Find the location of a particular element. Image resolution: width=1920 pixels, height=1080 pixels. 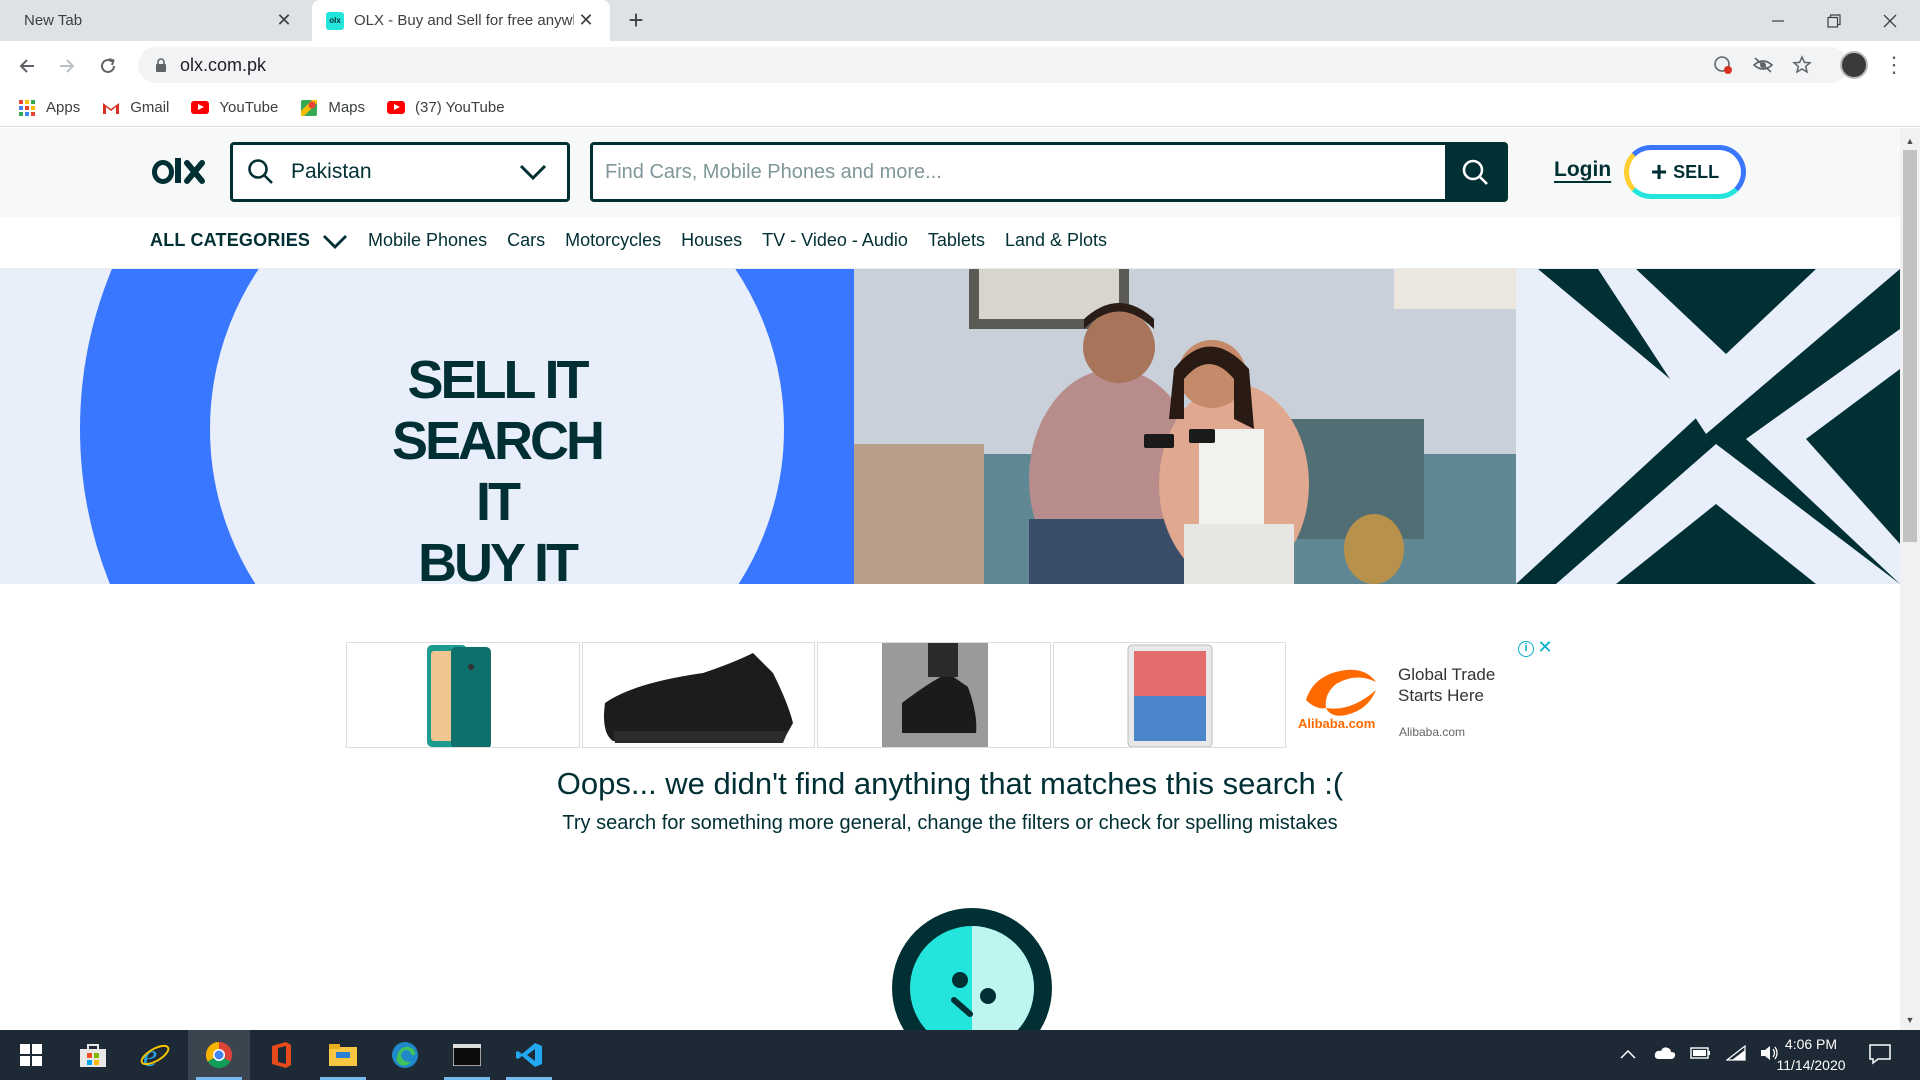

chevron-up-icon is located at coordinates (1628, 1055).